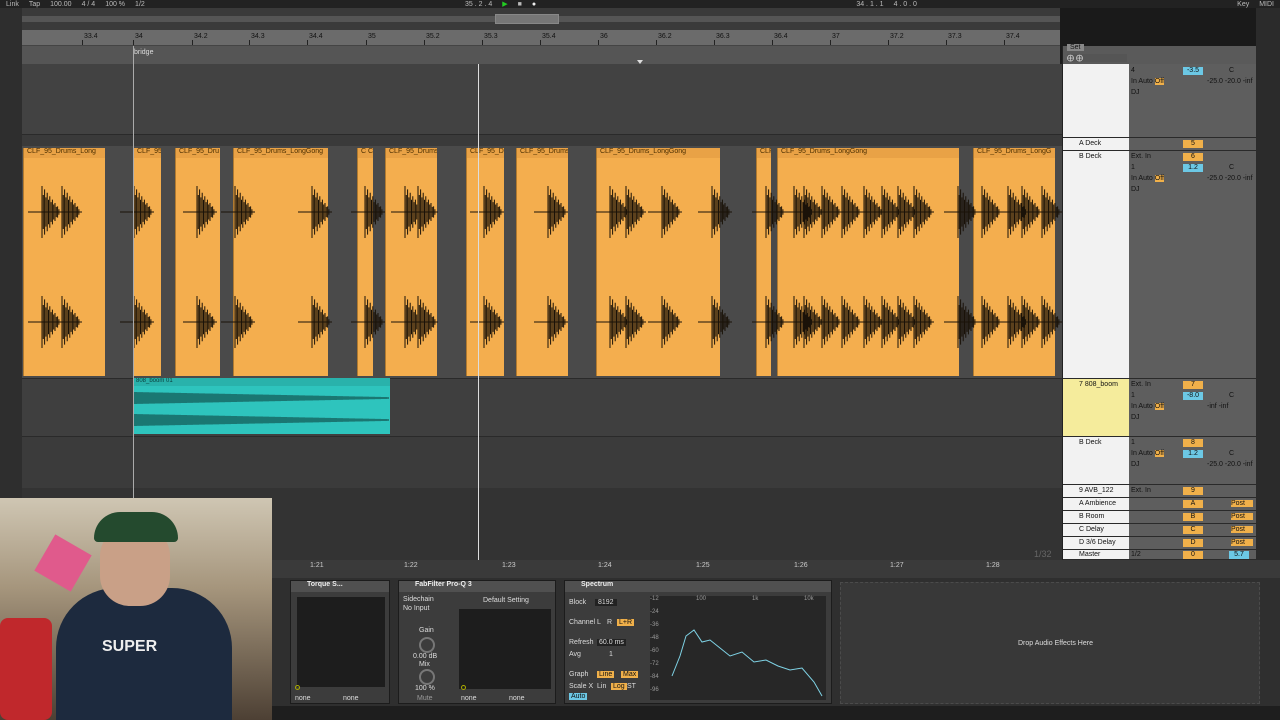  Describe the element at coordinates (630, 674) in the screenshot. I see `graph-max: Max` at that location.